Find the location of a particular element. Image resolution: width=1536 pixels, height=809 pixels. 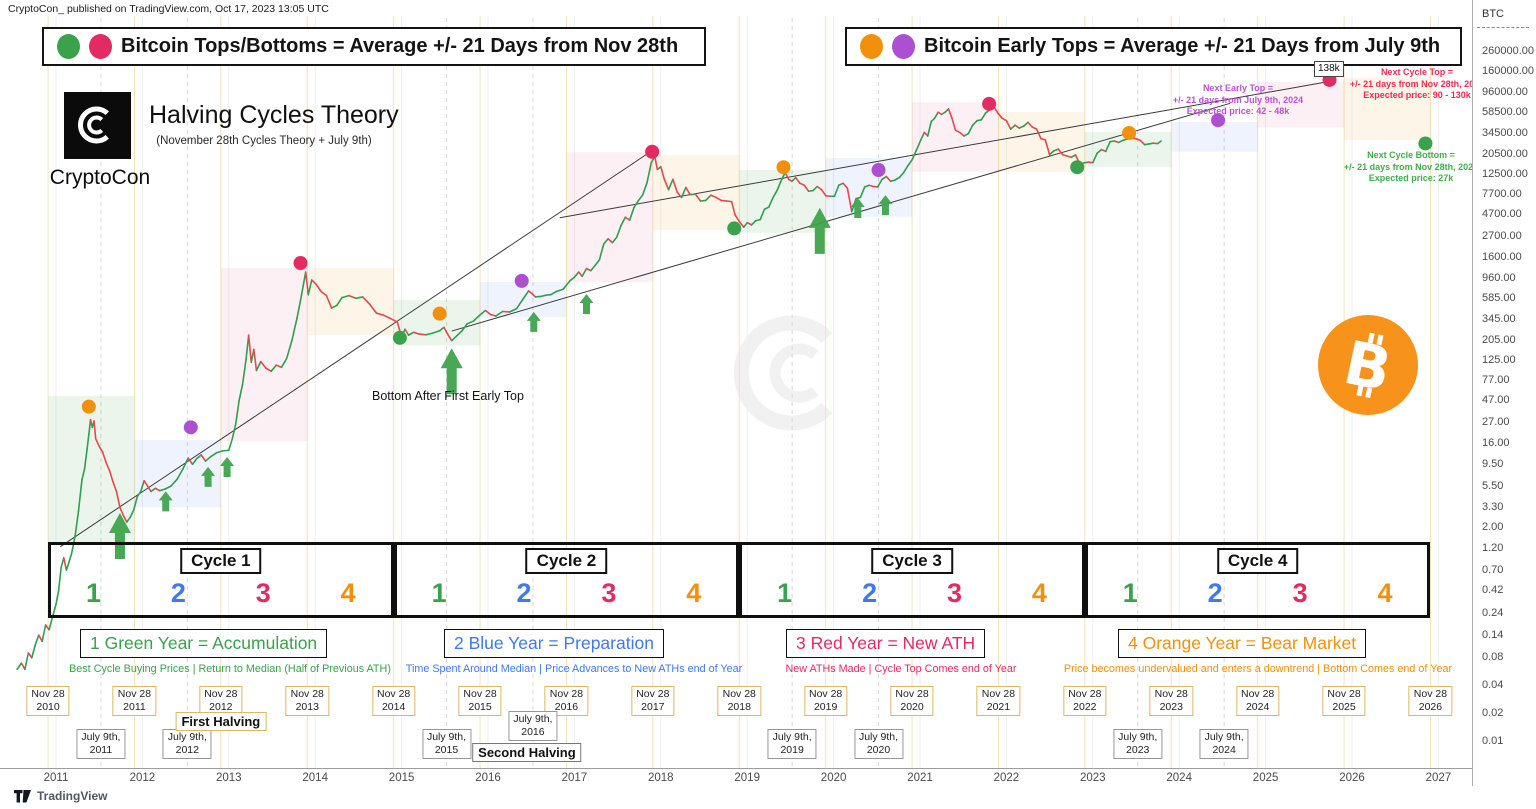

marker-dot-orange is located at coordinates (439, 313).